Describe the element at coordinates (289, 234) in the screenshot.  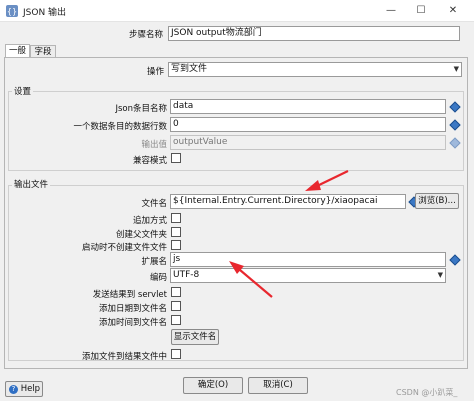
I see `annotation-arrows` at that location.